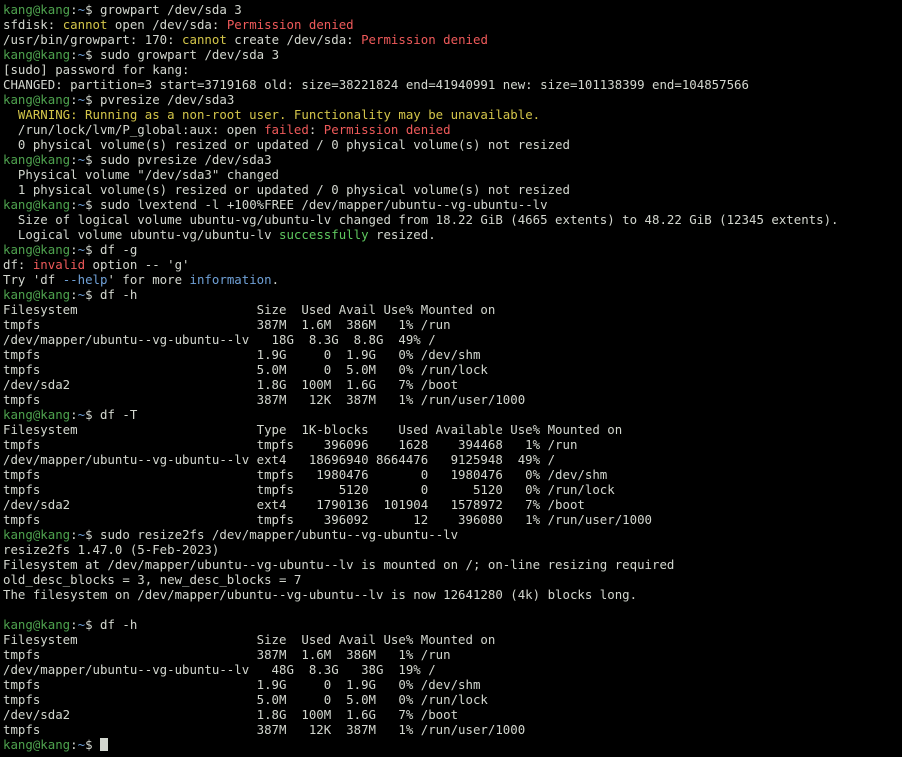 The image size is (902, 757). Describe the element at coordinates (33, 279) in the screenshot. I see `output-segment: Try 'df` at that location.